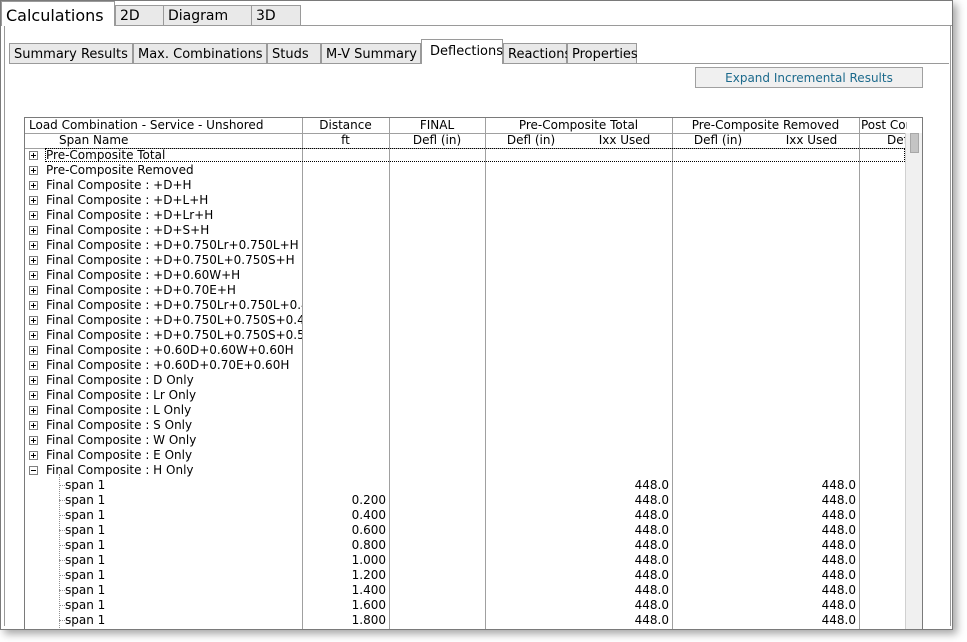 This screenshot has height=642, width=967. I want to click on child-row: span 1 1.000 448.0 448.0, so click(465, 560).